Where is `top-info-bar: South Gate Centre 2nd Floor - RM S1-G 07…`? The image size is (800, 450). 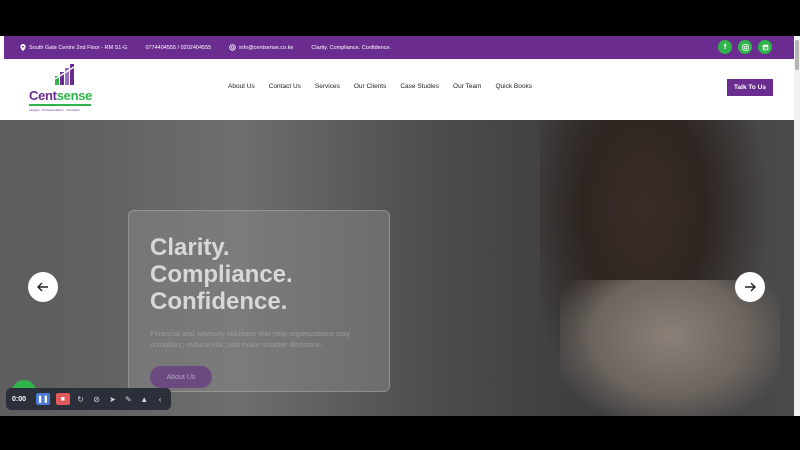 top-info-bar: South Gate Centre 2nd Floor - RM S1-G 07… is located at coordinates (399, 47).